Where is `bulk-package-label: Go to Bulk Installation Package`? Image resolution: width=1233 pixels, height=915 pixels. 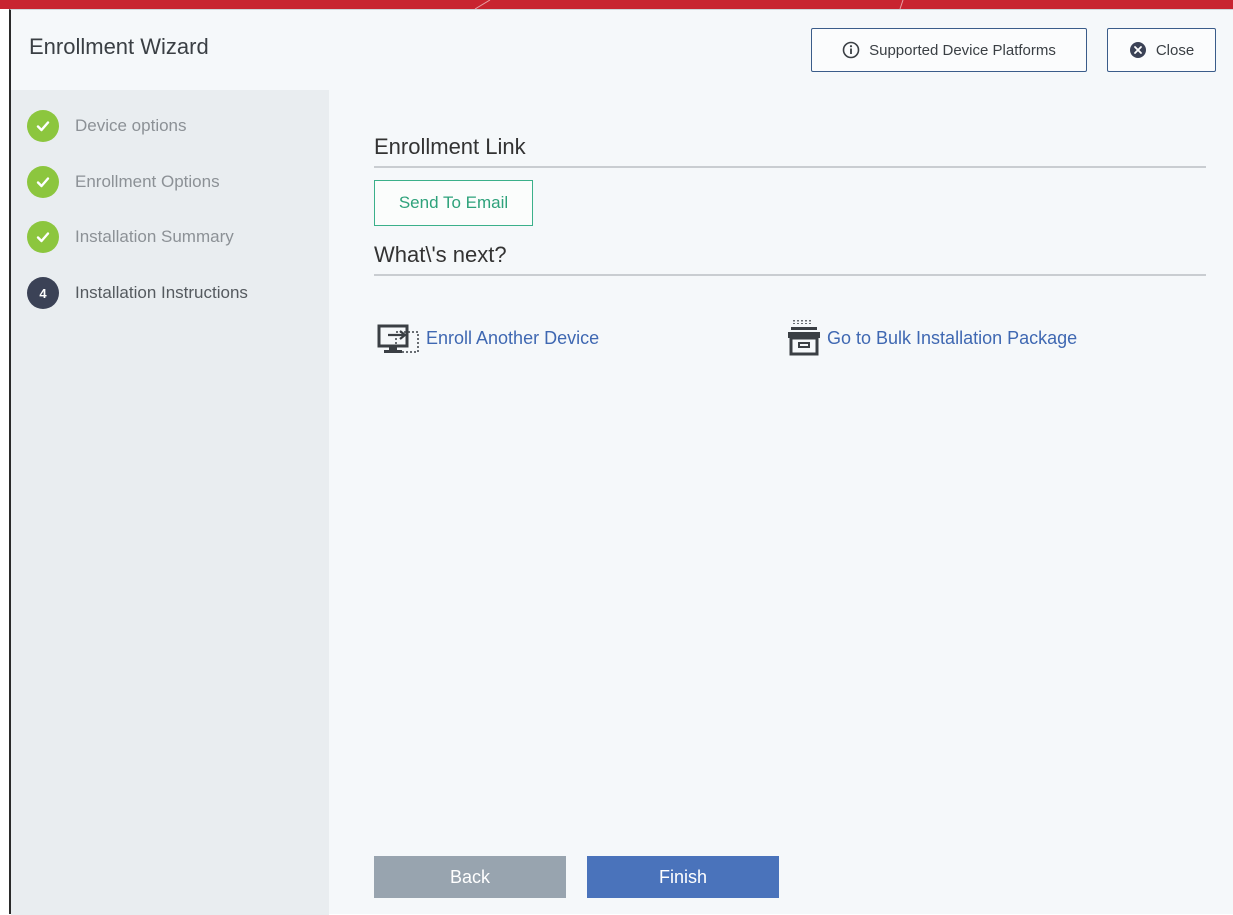
bulk-package-label: Go to Bulk Installation Package is located at coordinates (952, 337).